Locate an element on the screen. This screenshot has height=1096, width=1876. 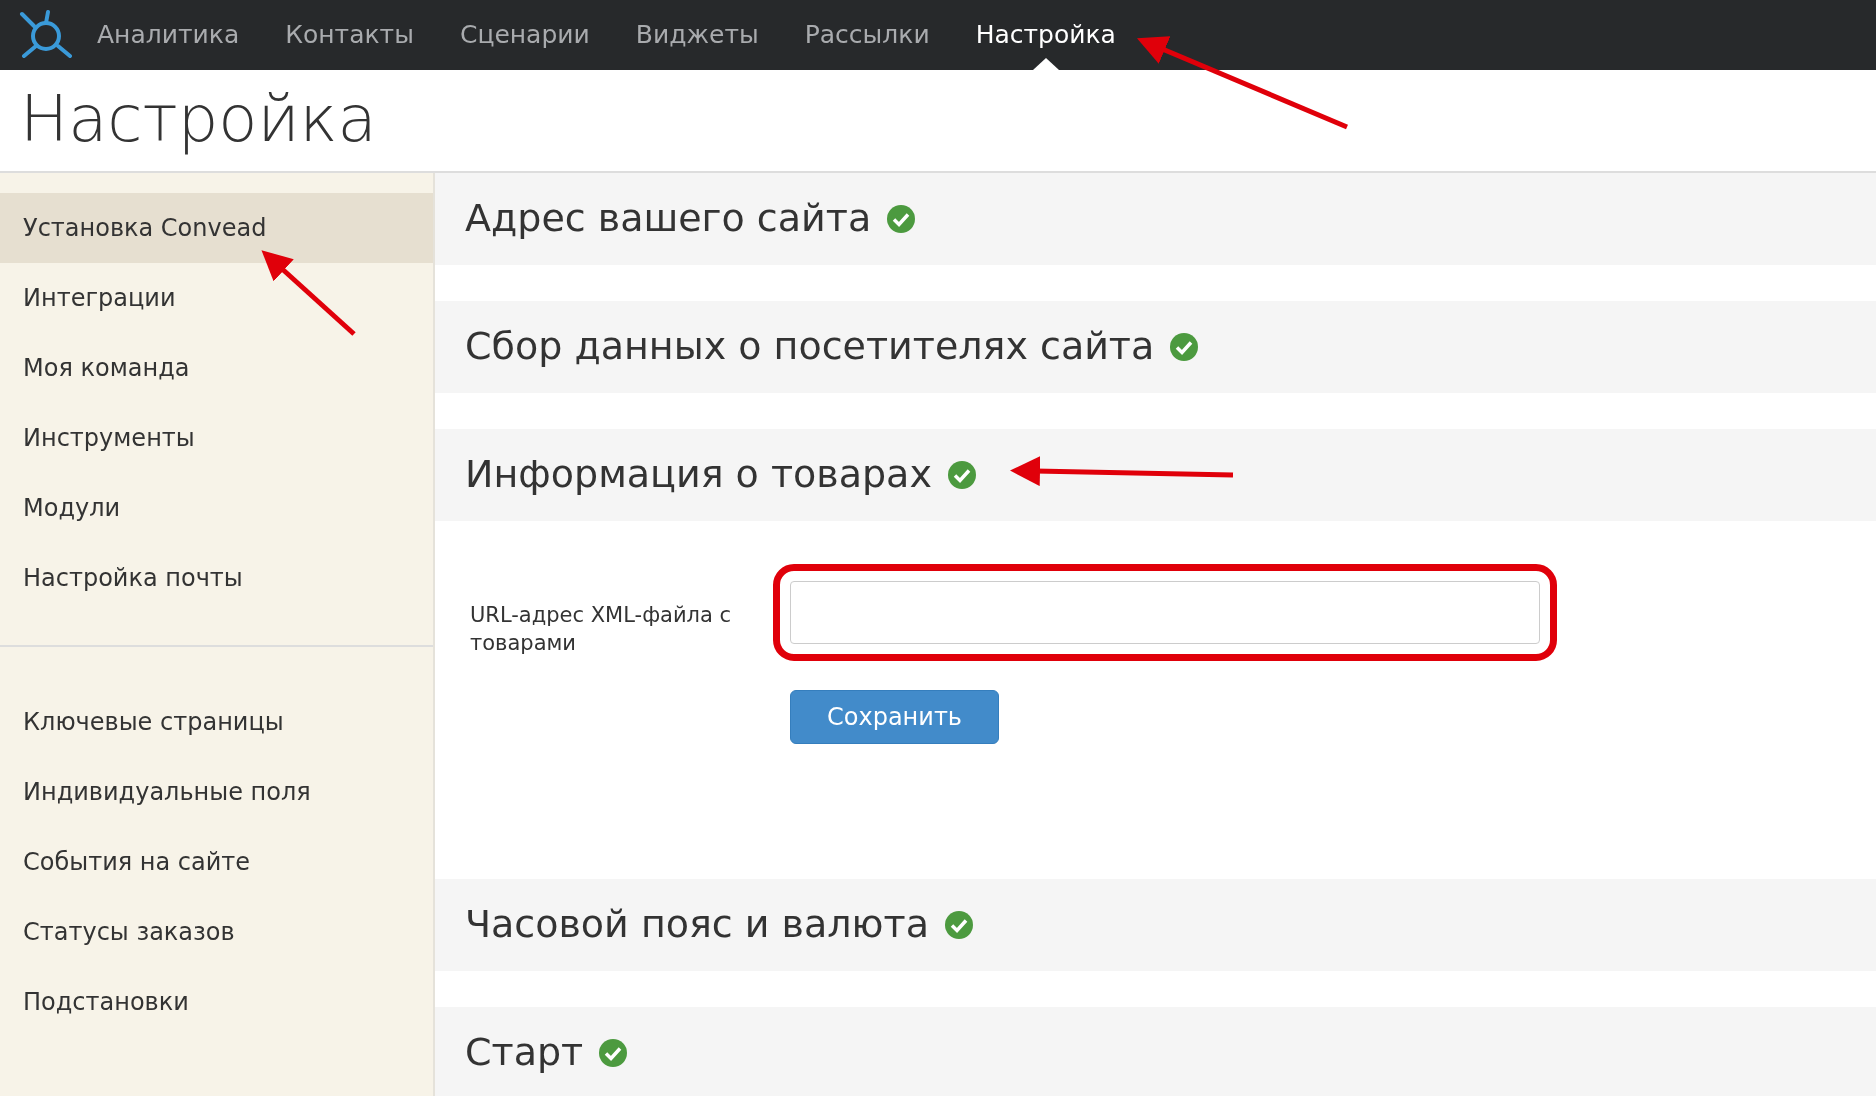
sidebar-item: Подстановки is located at coordinates (216, 1002).